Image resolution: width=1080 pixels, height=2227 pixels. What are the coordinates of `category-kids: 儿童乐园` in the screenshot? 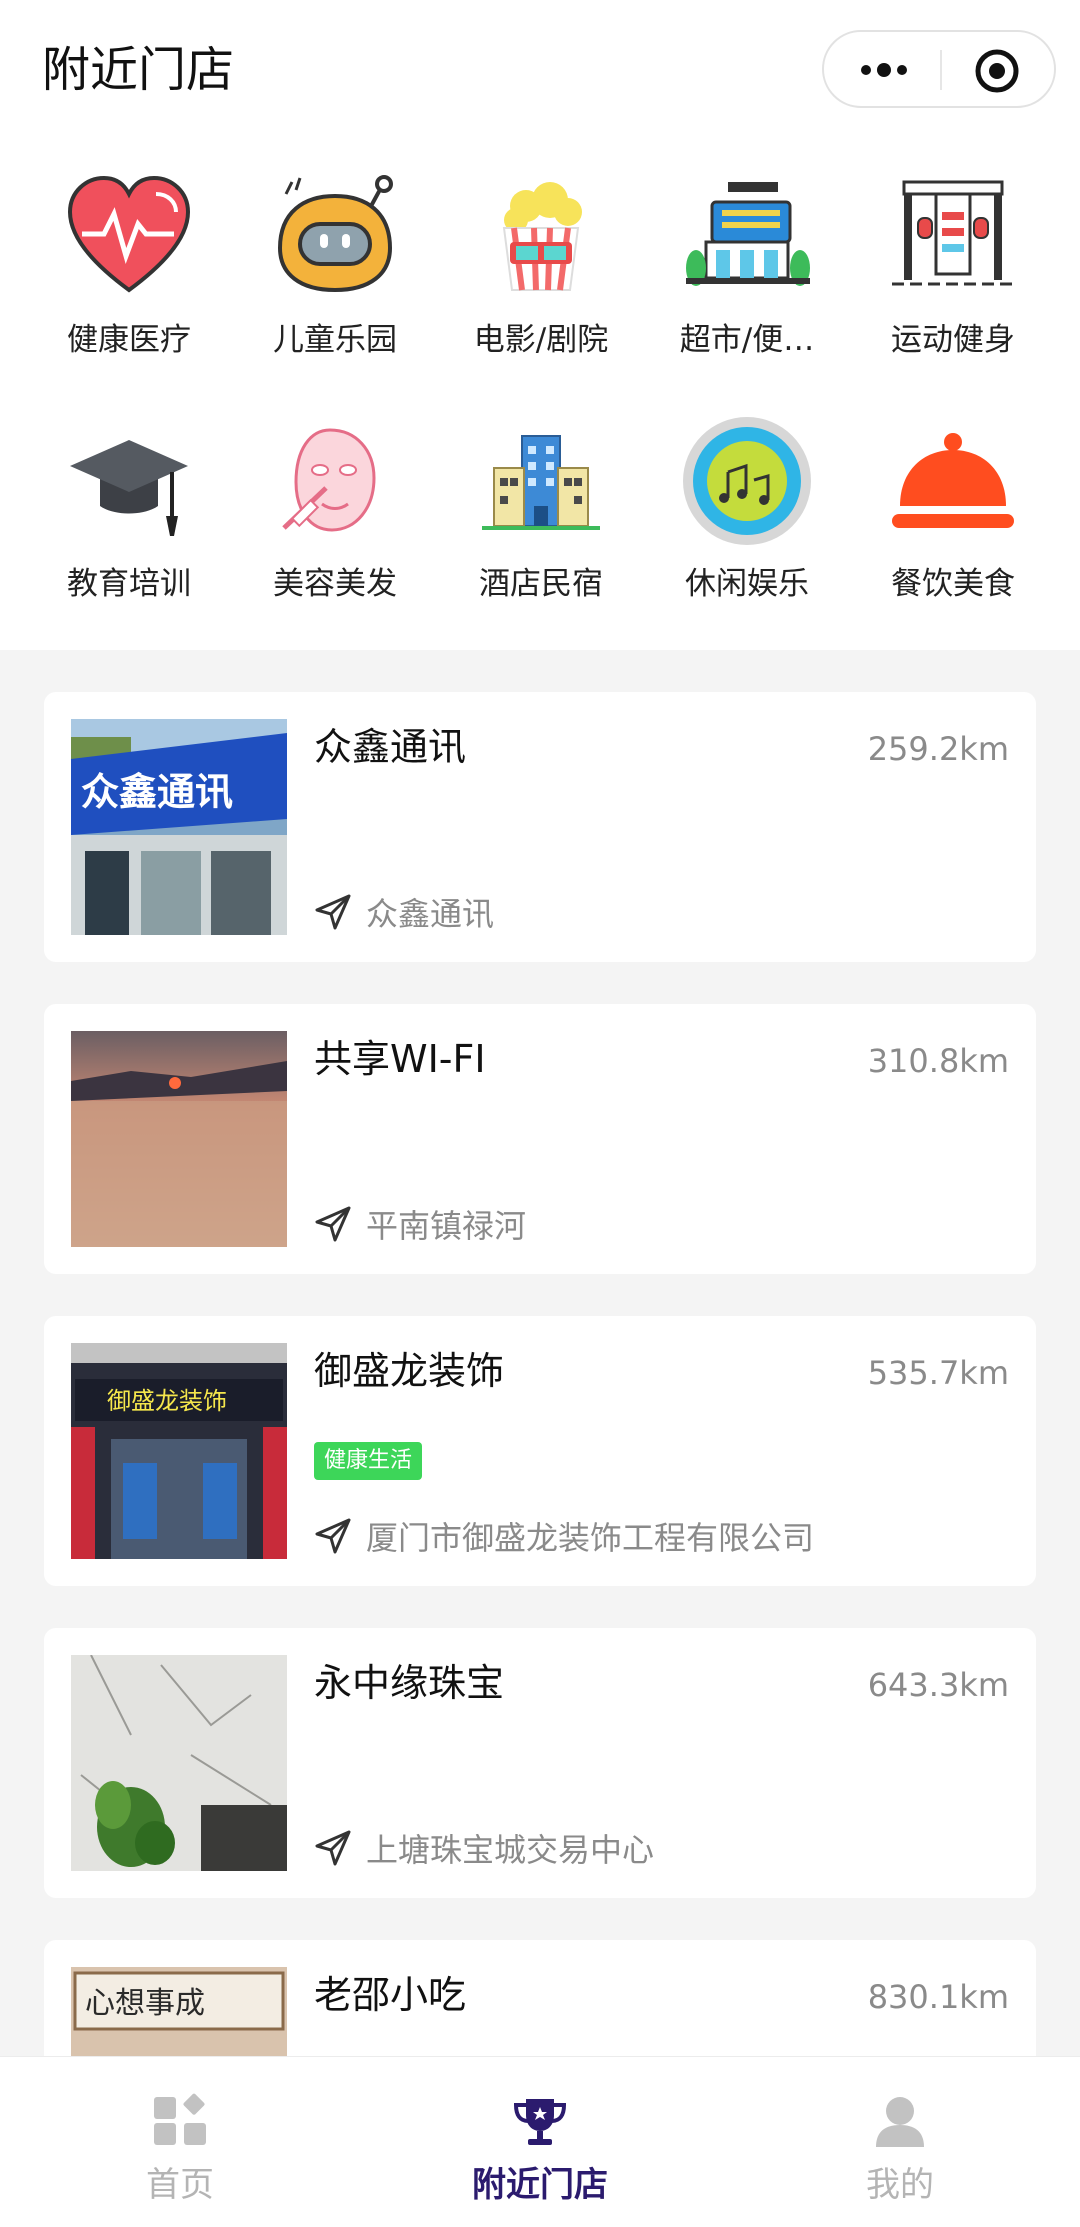 It's located at (335, 252).